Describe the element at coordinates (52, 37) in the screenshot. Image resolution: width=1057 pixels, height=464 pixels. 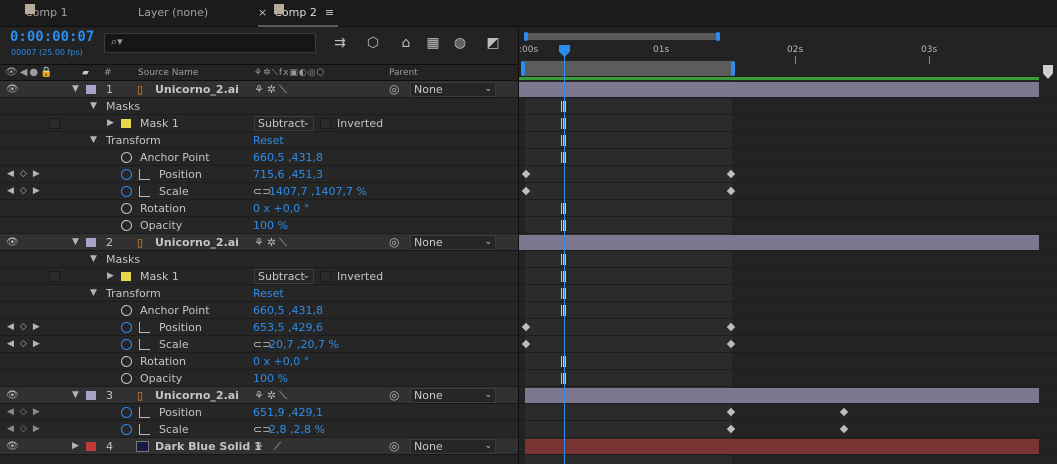
I see `current-time-display: 0:00:00:07` at that location.